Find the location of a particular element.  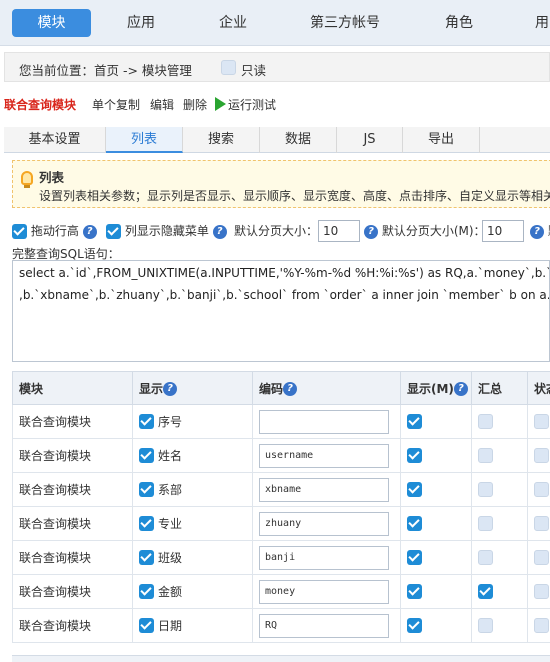

code-input is located at coordinates (324, 421).